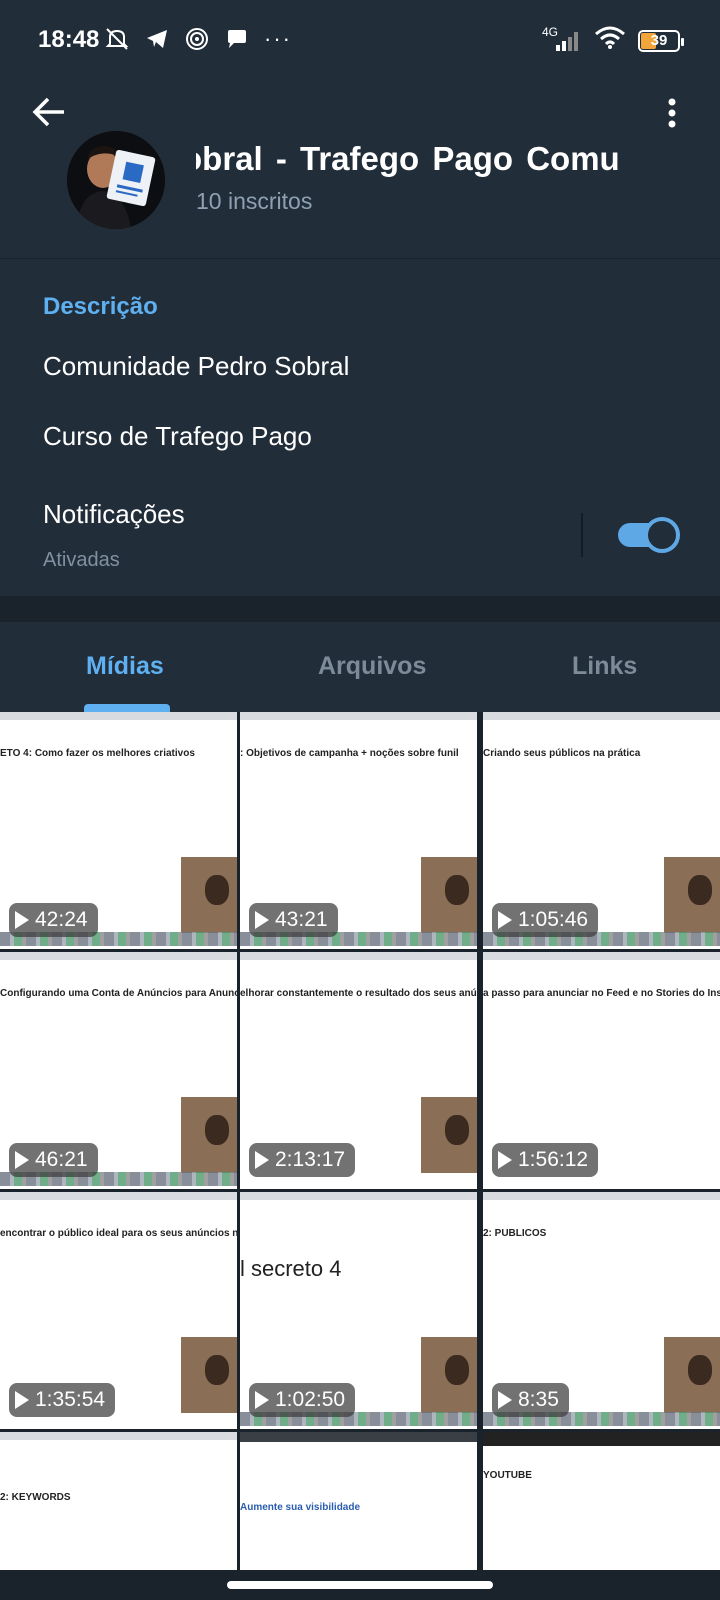 Image resolution: width=720 pixels, height=1600 pixels. I want to click on media-tabs: Mídias Arquivos Links, so click(360, 667).